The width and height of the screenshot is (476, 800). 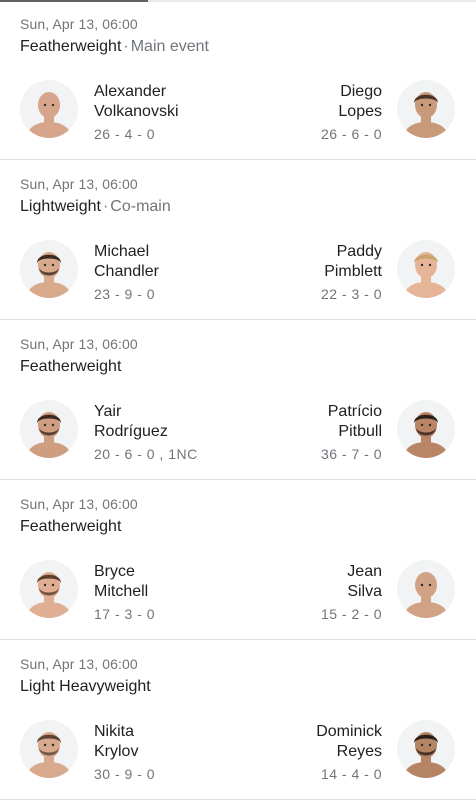 I want to click on weight-class: Light Heavyweight, so click(x=85, y=686).